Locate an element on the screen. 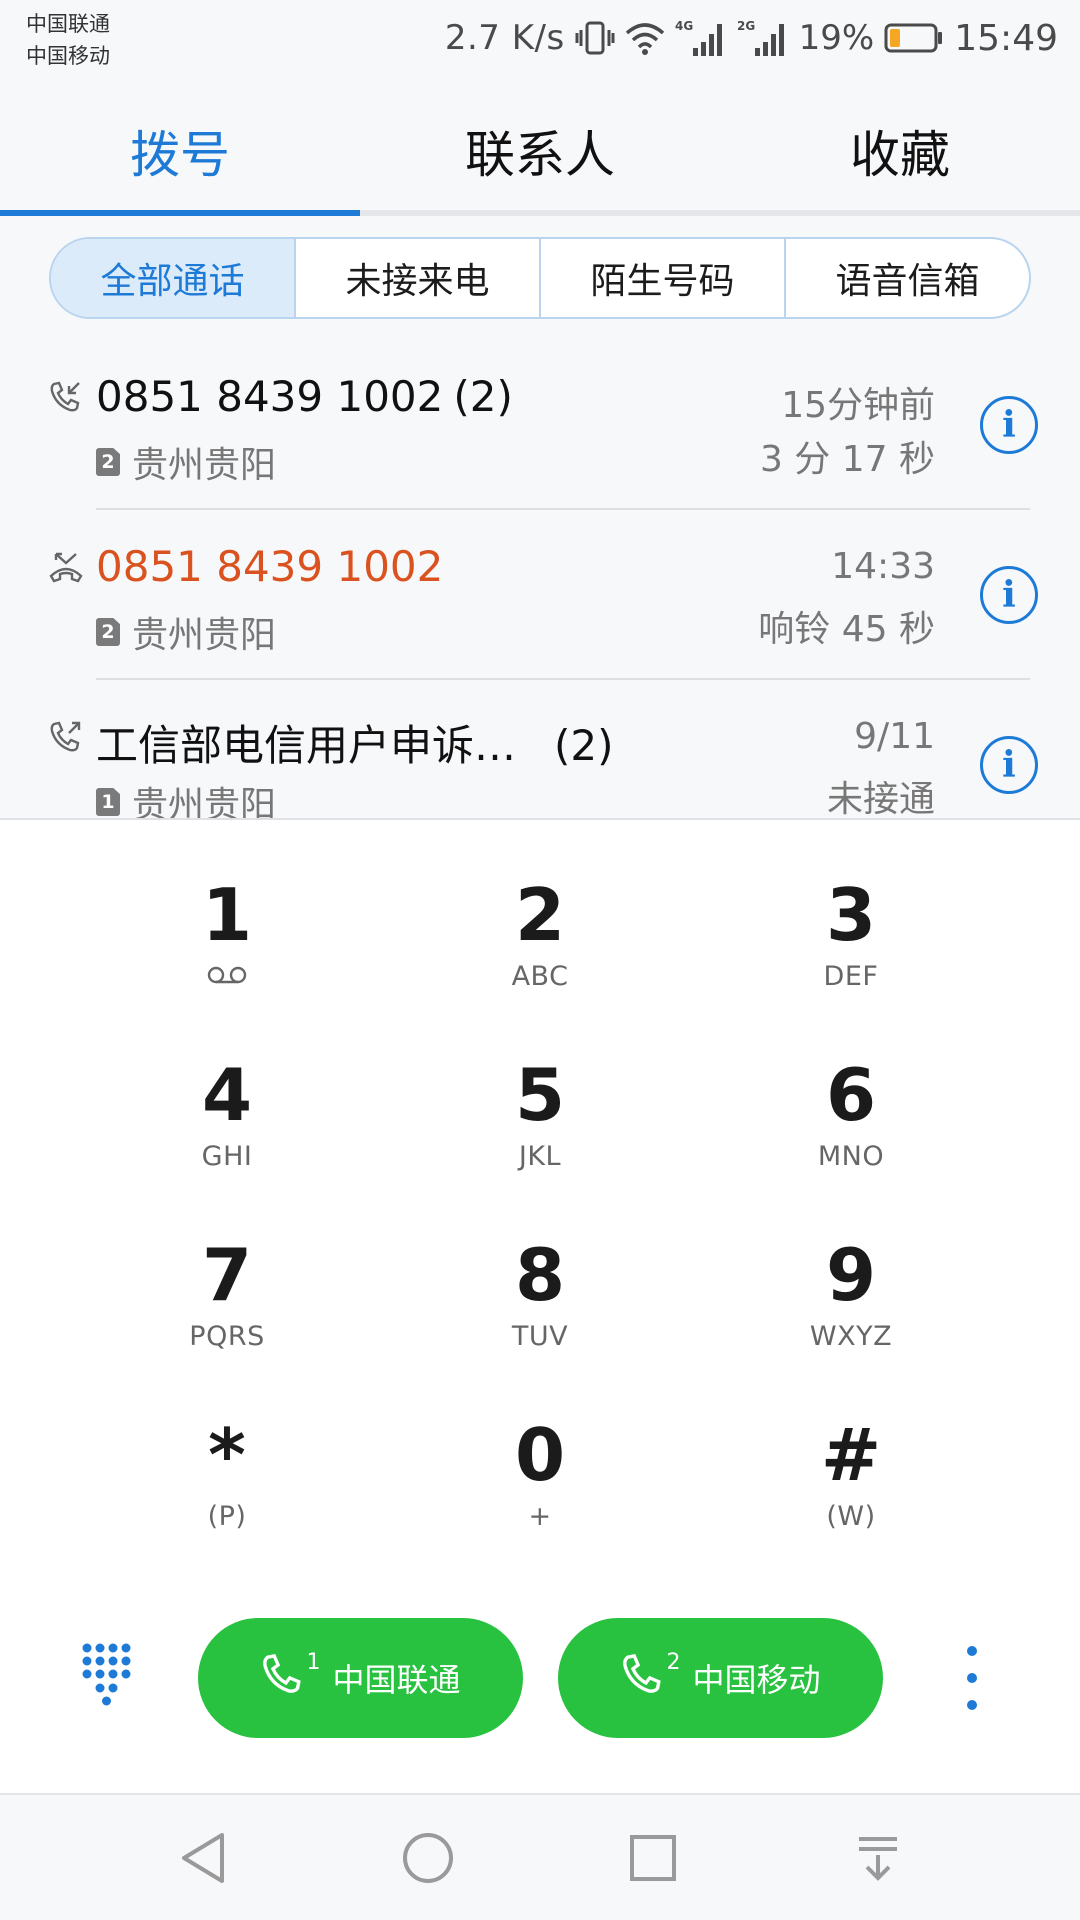 The width and height of the screenshot is (1080, 1920). call-duration: 未接通 is located at coordinates (880, 798).